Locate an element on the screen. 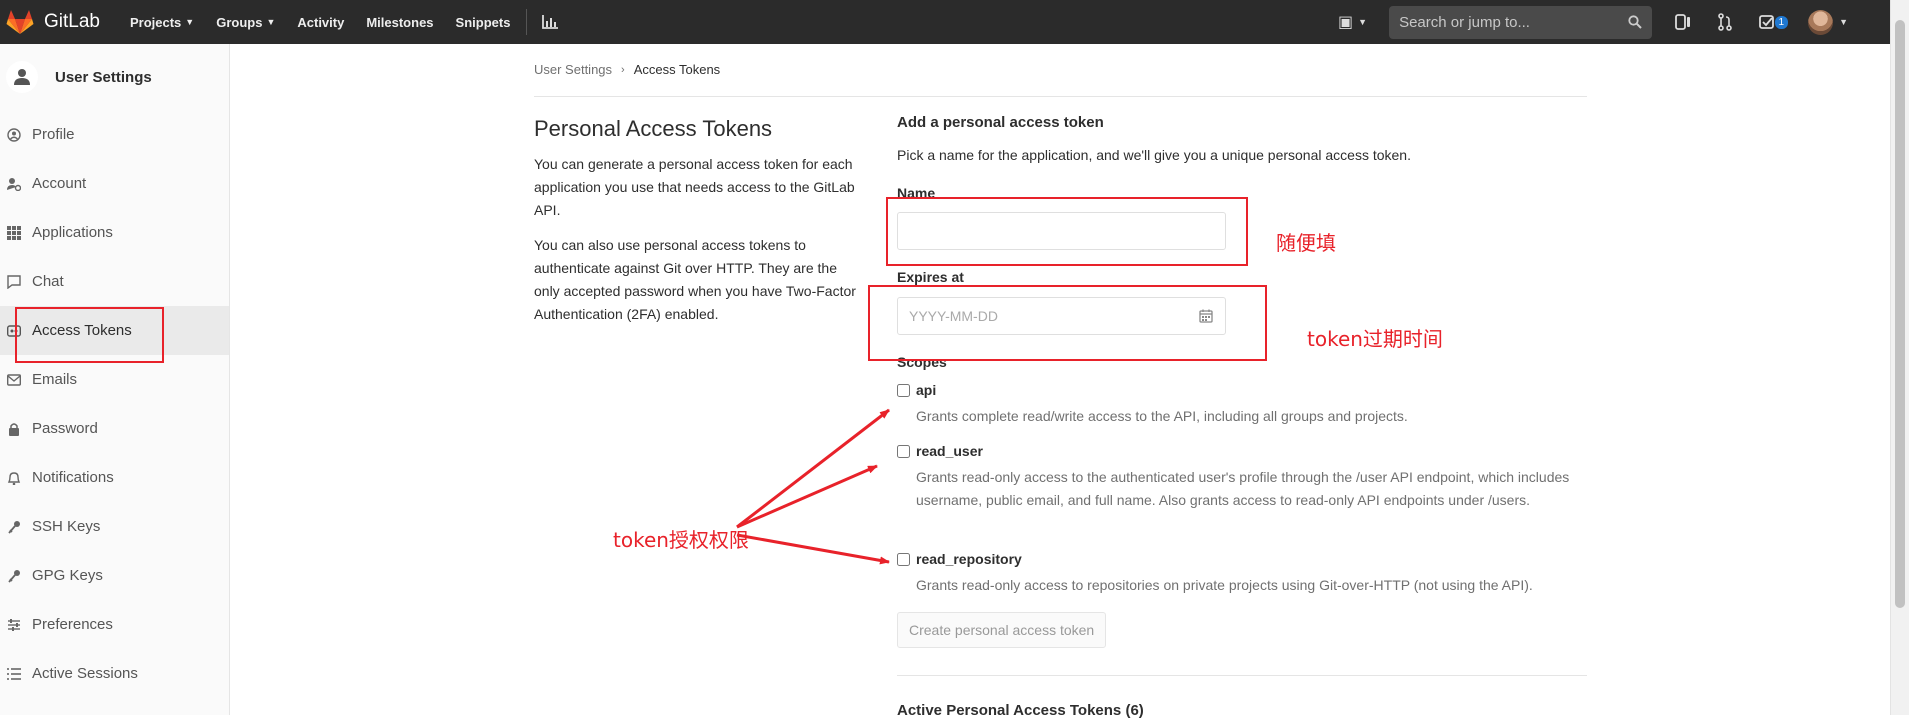 The height and width of the screenshot is (719, 1909). plus-square-icon: ▣ is located at coordinates (1346, 22).